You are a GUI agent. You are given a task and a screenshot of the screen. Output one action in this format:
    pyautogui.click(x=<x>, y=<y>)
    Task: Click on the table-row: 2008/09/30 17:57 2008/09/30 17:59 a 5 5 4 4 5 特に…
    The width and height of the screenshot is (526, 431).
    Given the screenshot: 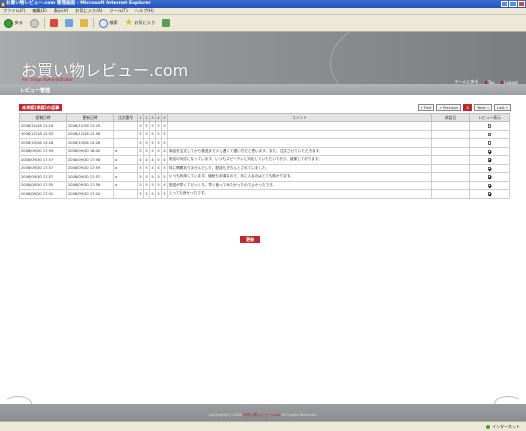 What is the action you would take?
    pyautogui.click(x=264, y=168)
    